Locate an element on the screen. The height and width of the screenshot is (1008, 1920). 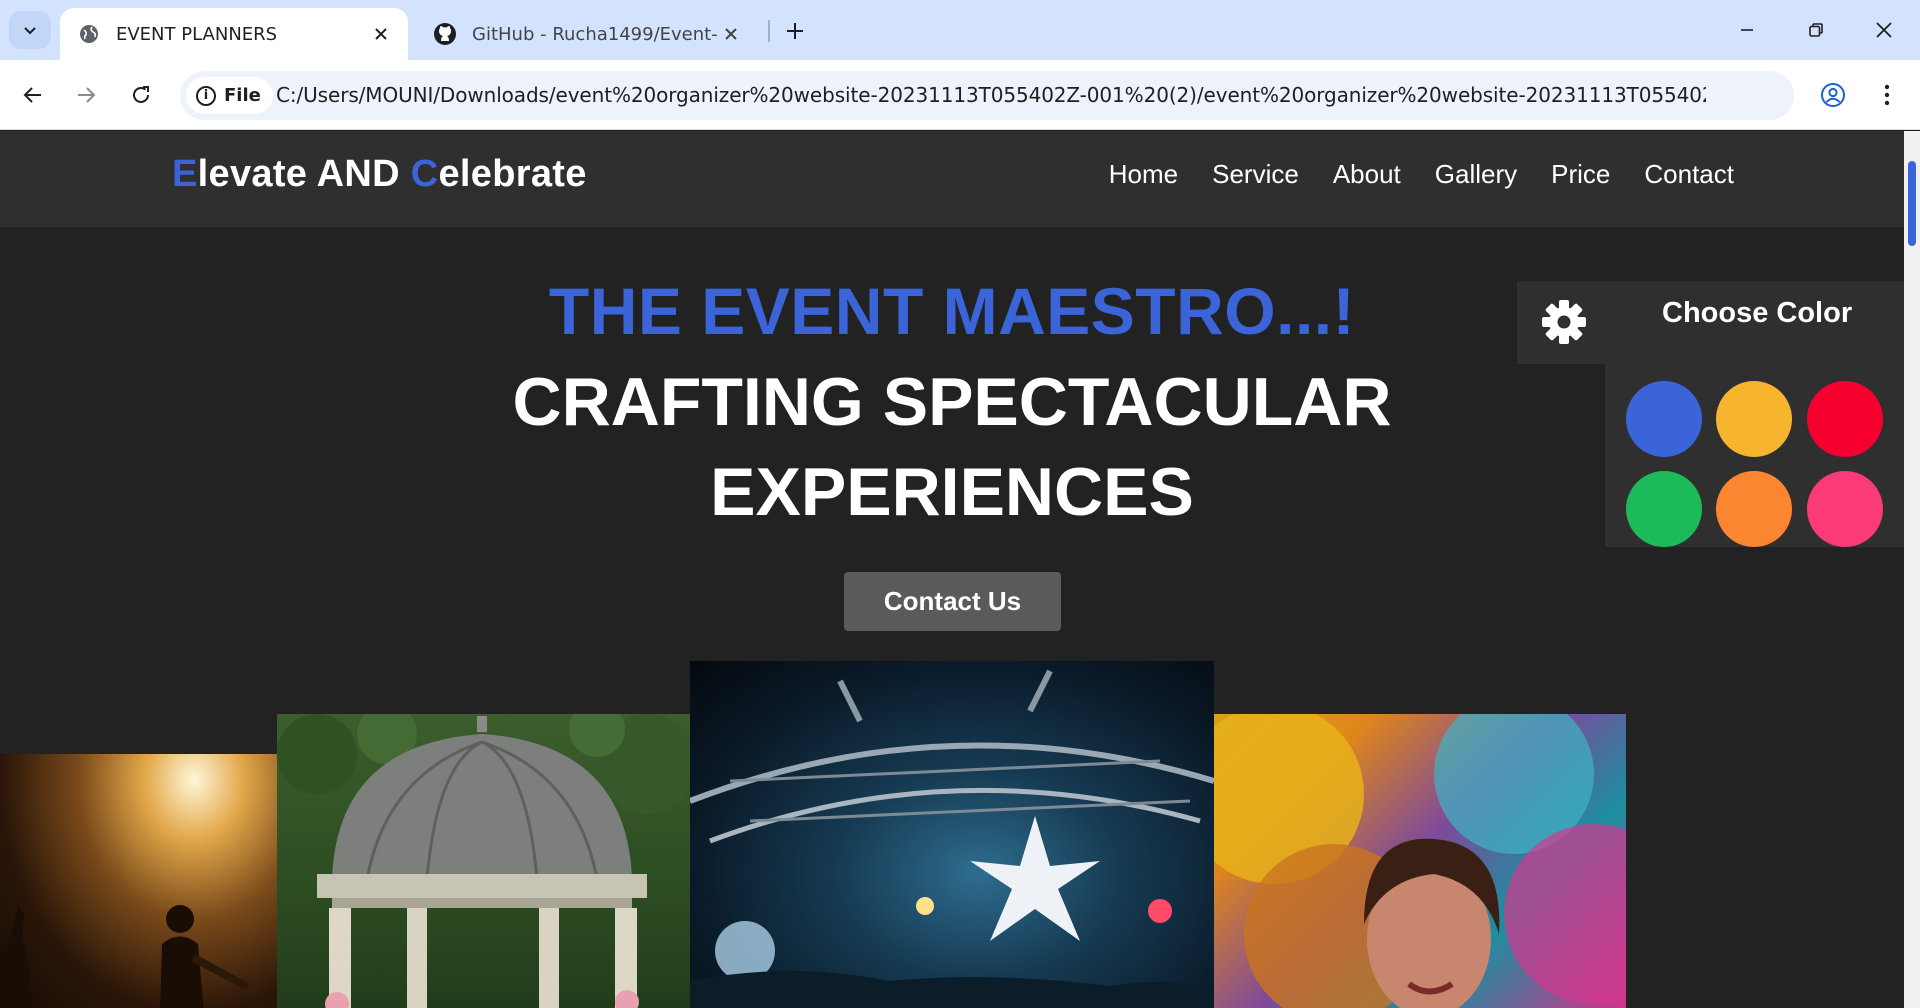
more-vertical-icon is located at coordinates (1887, 95).